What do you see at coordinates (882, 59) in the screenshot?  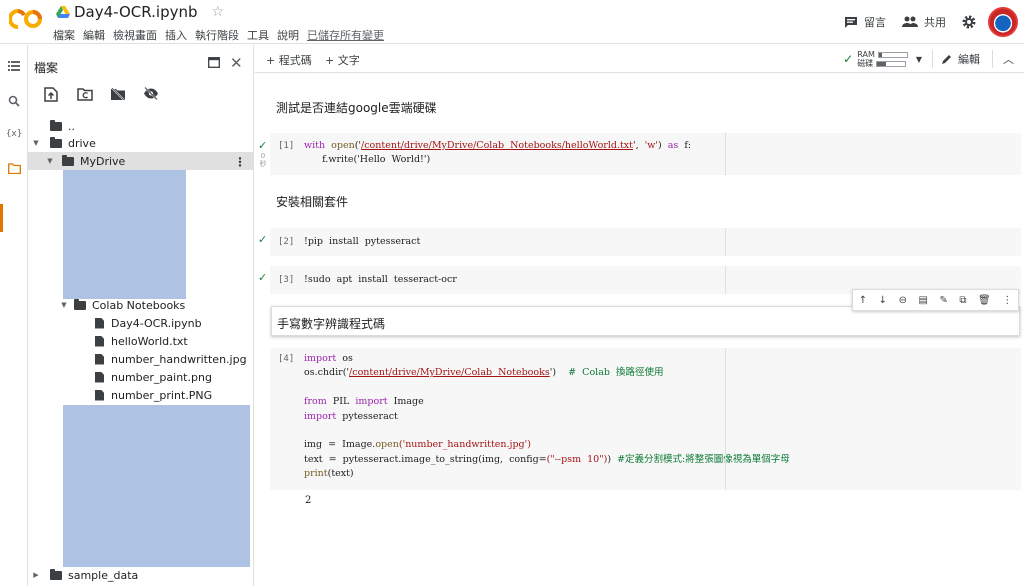 I see `resource-monitor: RAM 磁碟` at bounding box center [882, 59].